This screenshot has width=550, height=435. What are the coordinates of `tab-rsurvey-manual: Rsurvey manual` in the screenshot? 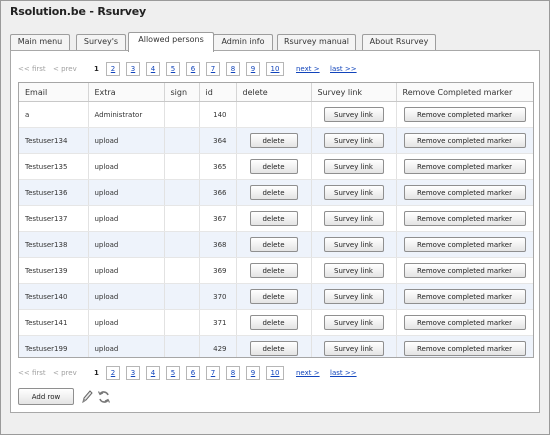 It's located at (316, 42).